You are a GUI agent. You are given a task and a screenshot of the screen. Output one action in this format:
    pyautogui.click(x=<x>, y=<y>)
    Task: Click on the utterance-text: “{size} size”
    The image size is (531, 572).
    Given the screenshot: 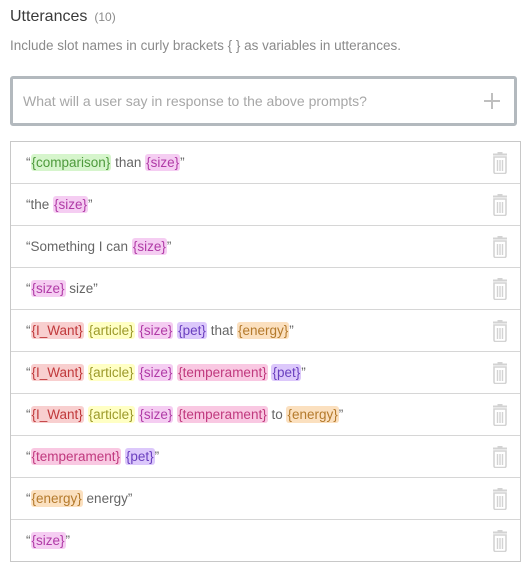 What is the action you would take?
    pyautogui.click(x=54, y=288)
    